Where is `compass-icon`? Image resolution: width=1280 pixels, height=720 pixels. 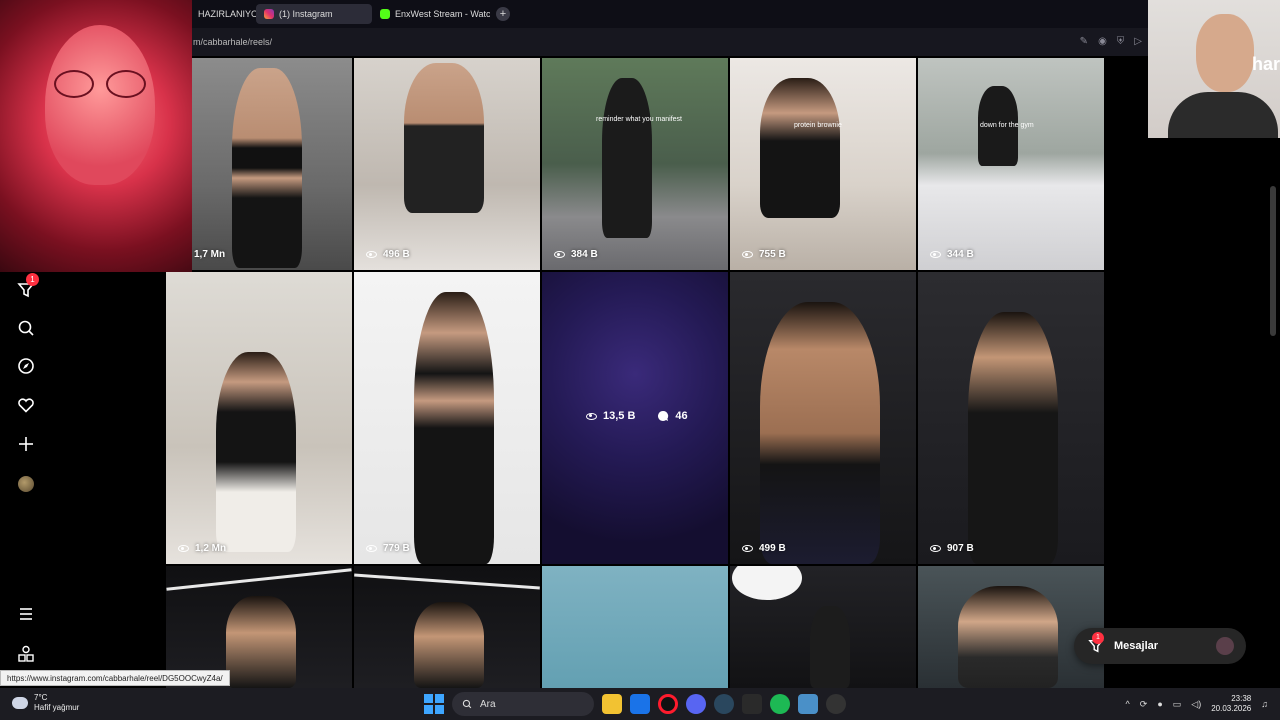
compass-icon is located at coordinates (26, 366).